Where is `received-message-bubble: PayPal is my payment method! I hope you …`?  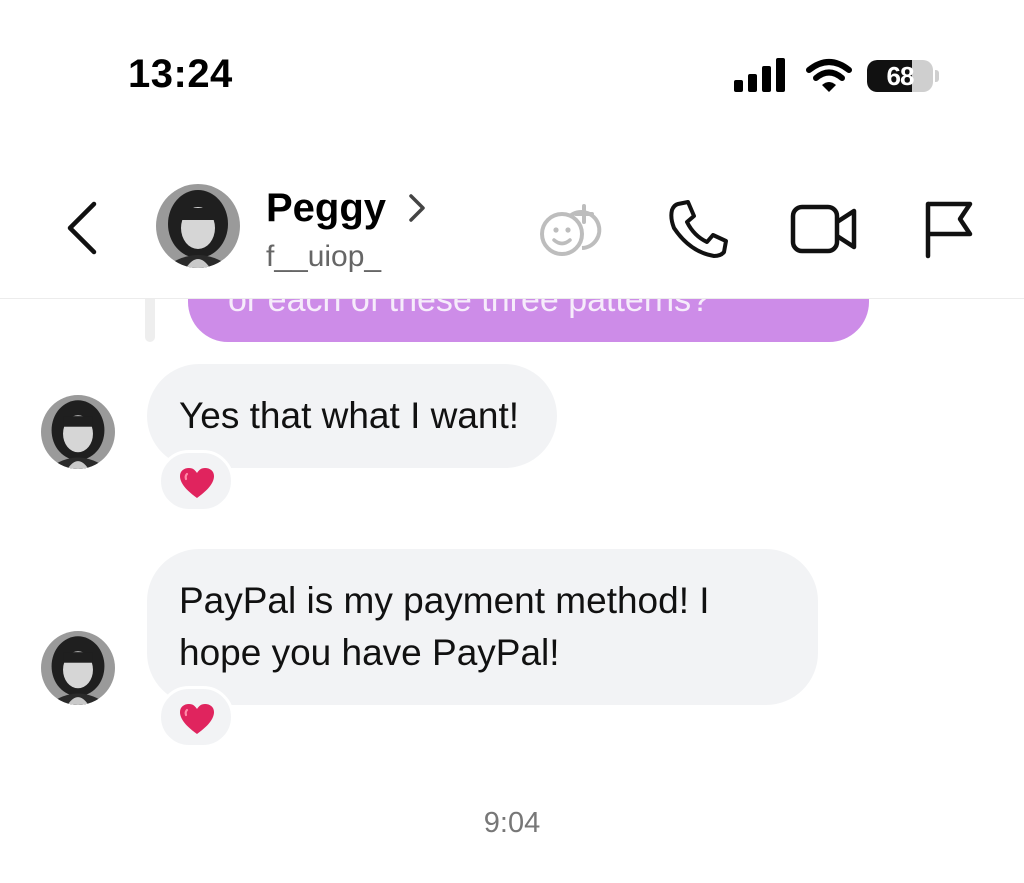
received-message-bubble: PayPal is my payment method! I hope you … is located at coordinates (482, 627).